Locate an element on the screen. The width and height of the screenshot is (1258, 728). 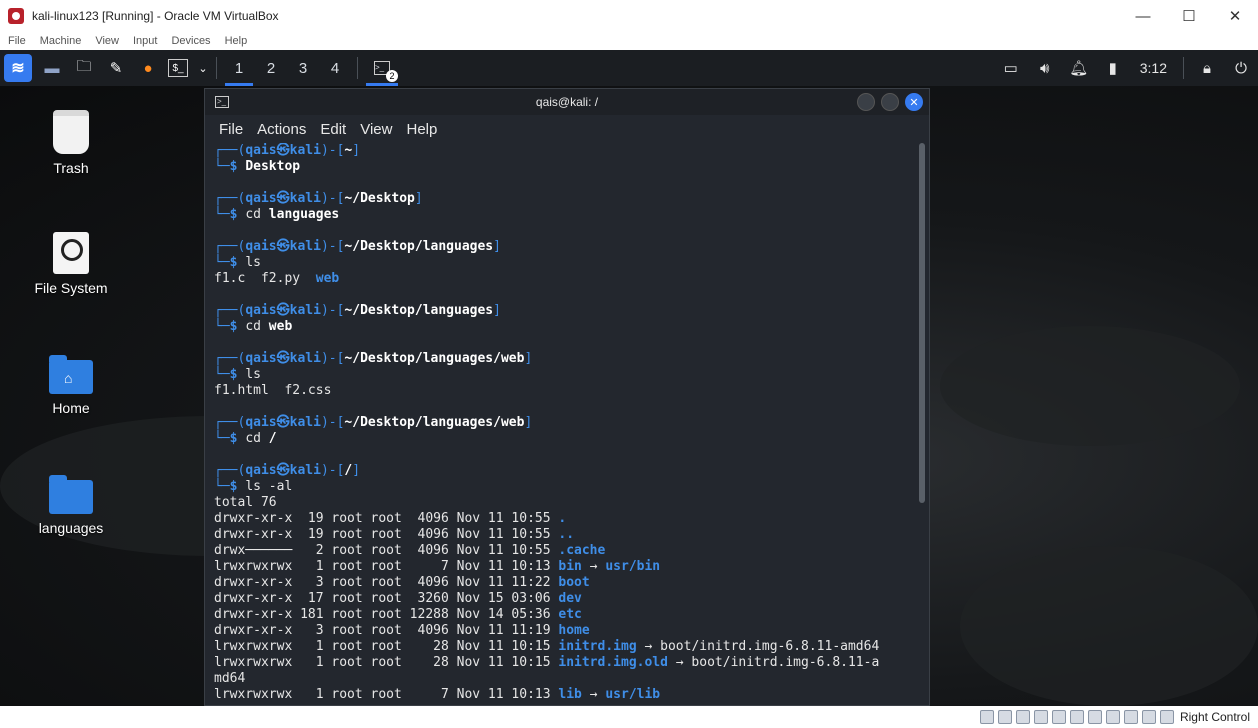
terminal-title: qais@kali: / is located at coordinates (567, 102).